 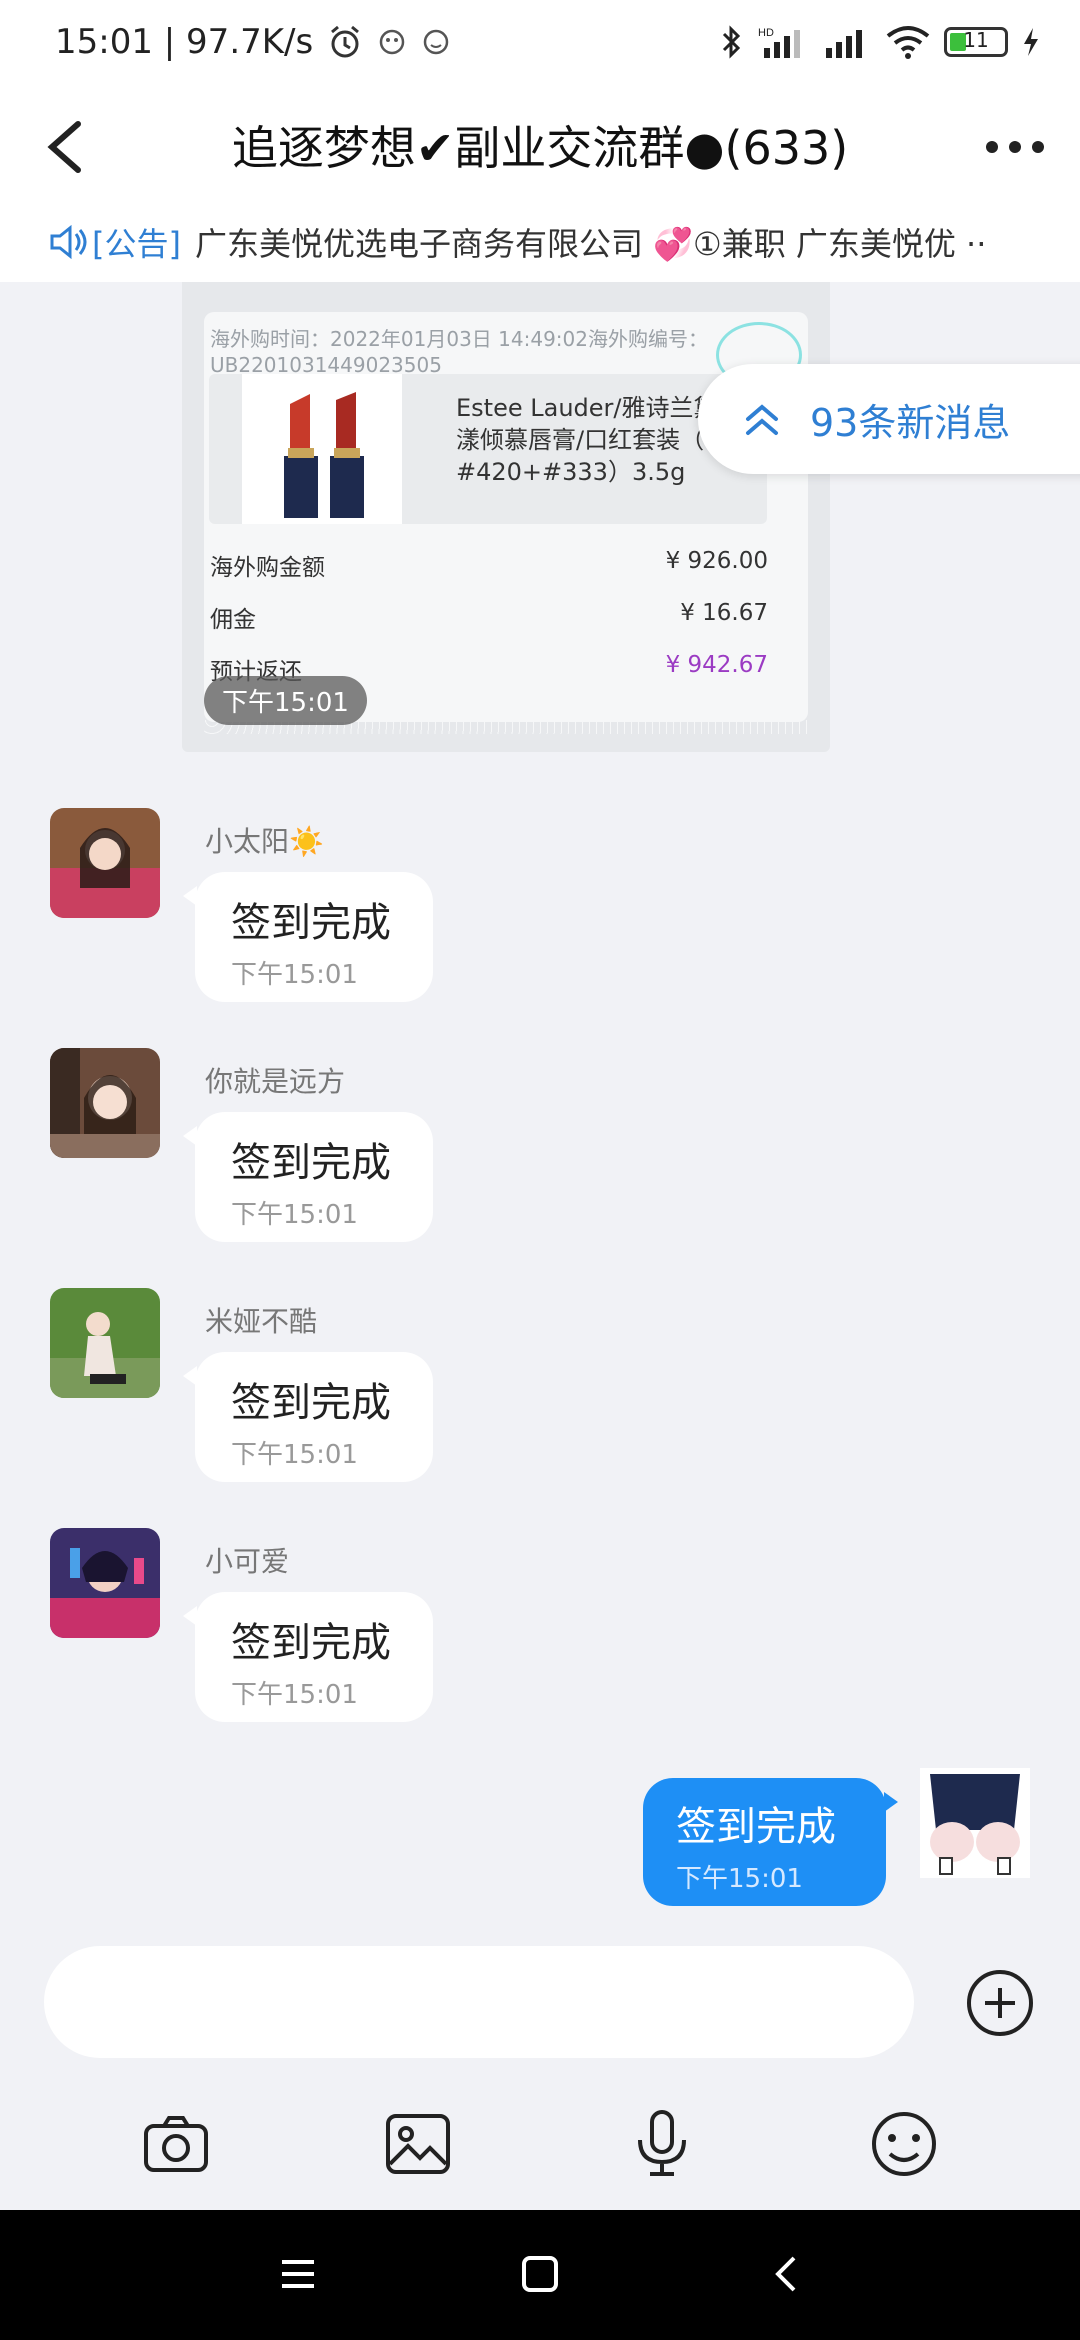 I want to click on amount-row: 海外购金额 ¥ 926.00, so click(x=489, y=565).